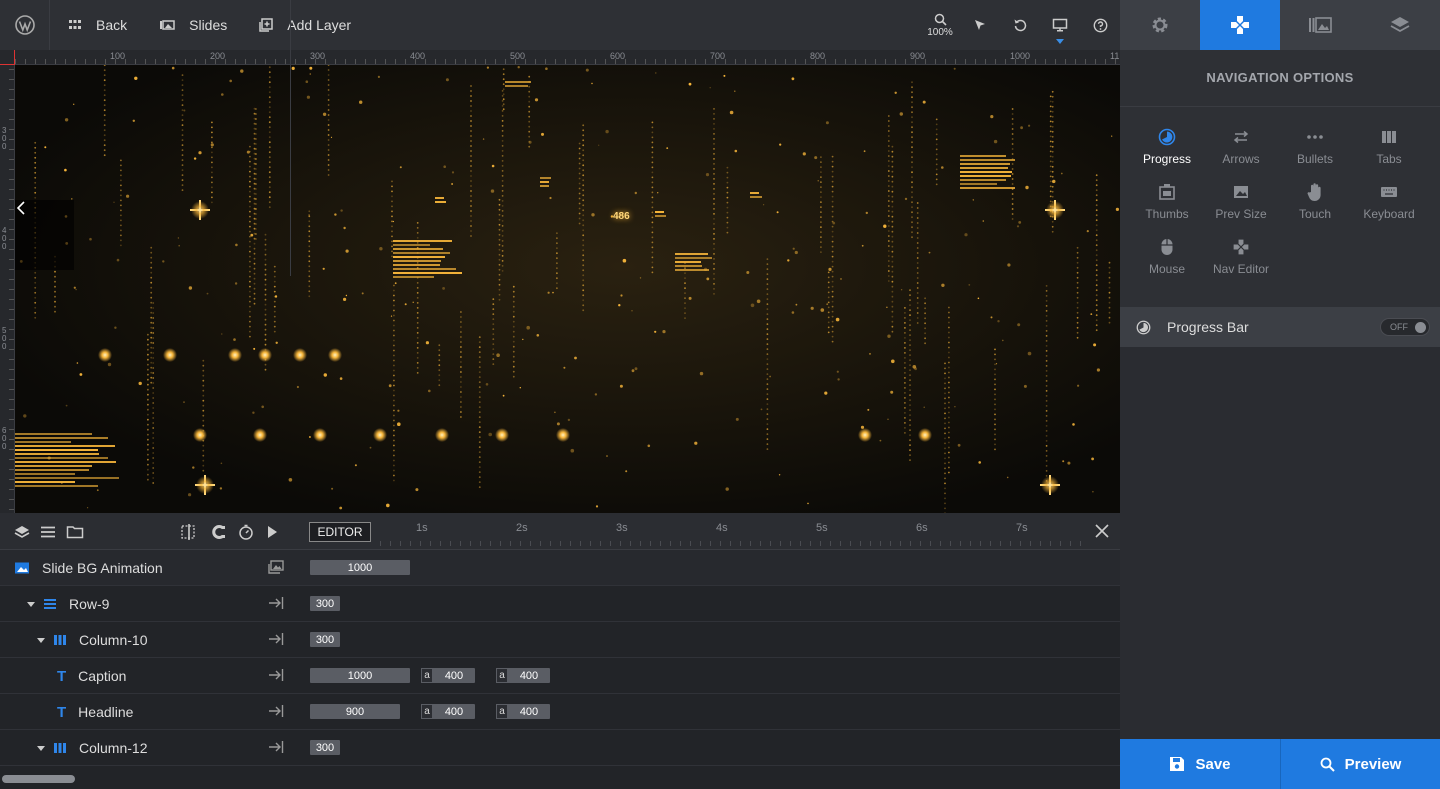  What do you see at coordinates (1315, 192) in the screenshot?
I see `hand-icon` at bounding box center [1315, 192].